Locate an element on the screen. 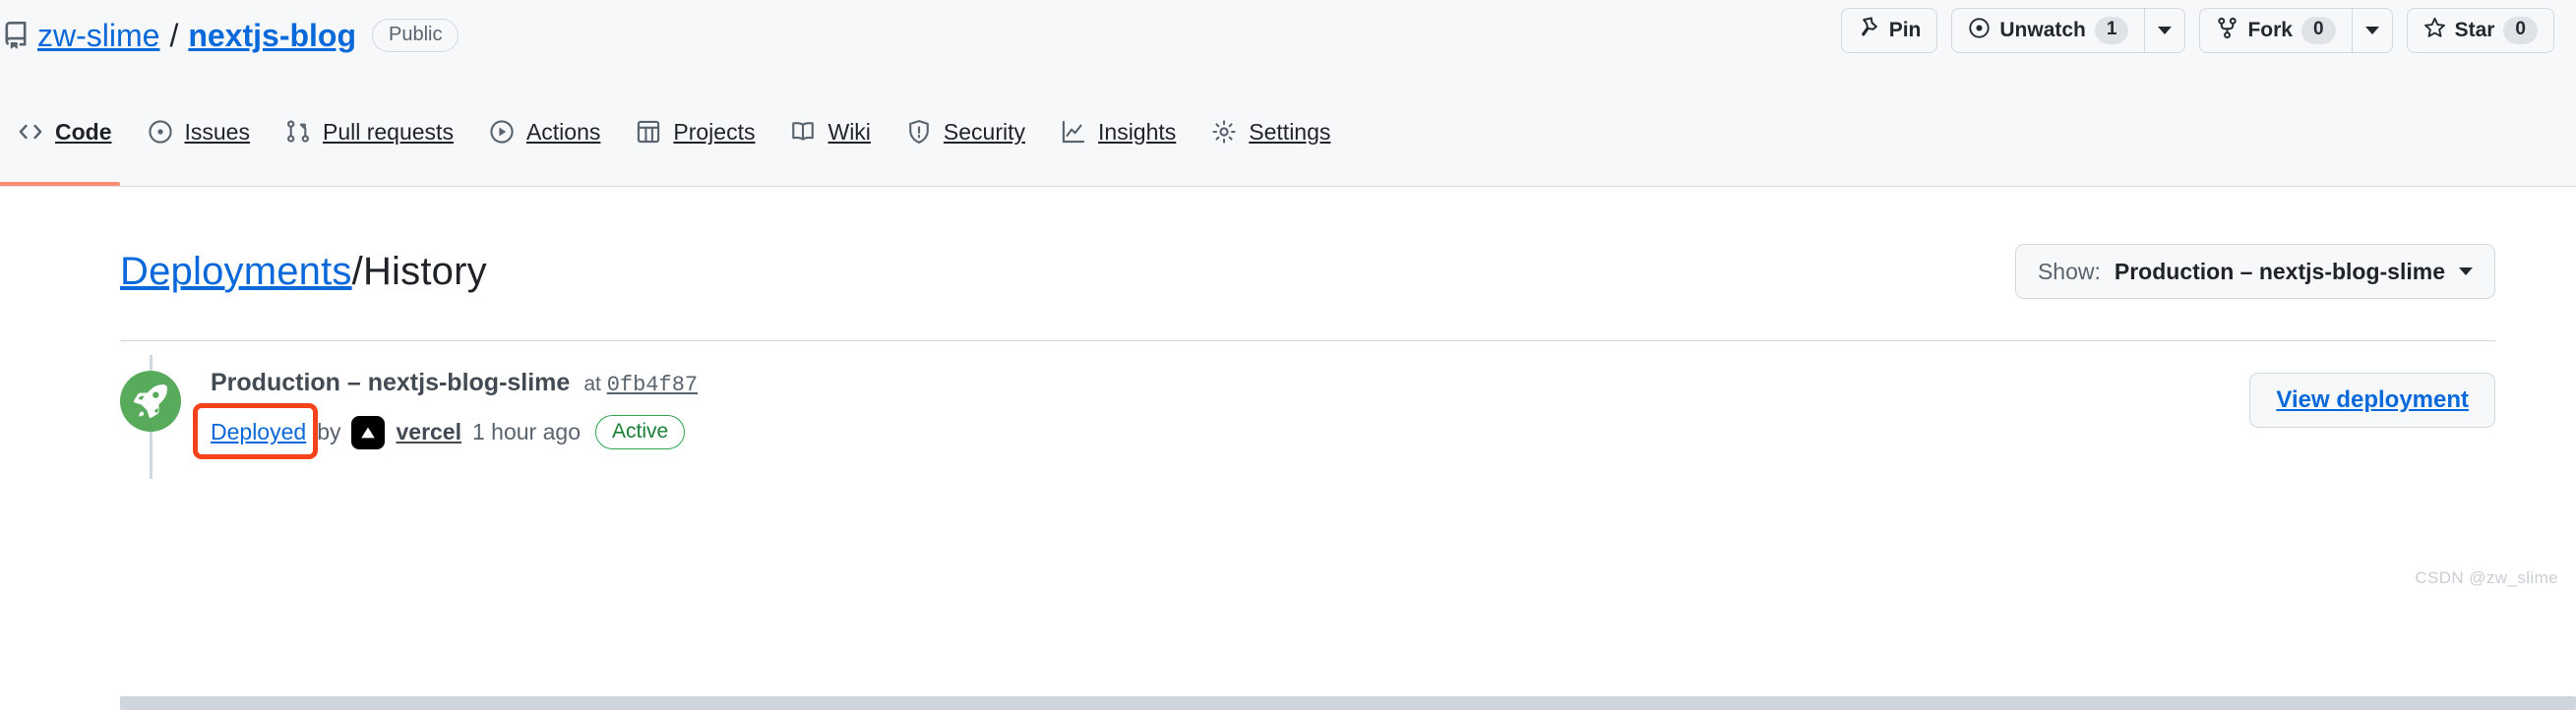 This screenshot has width=2576, height=710. book-icon is located at coordinates (803, 132).